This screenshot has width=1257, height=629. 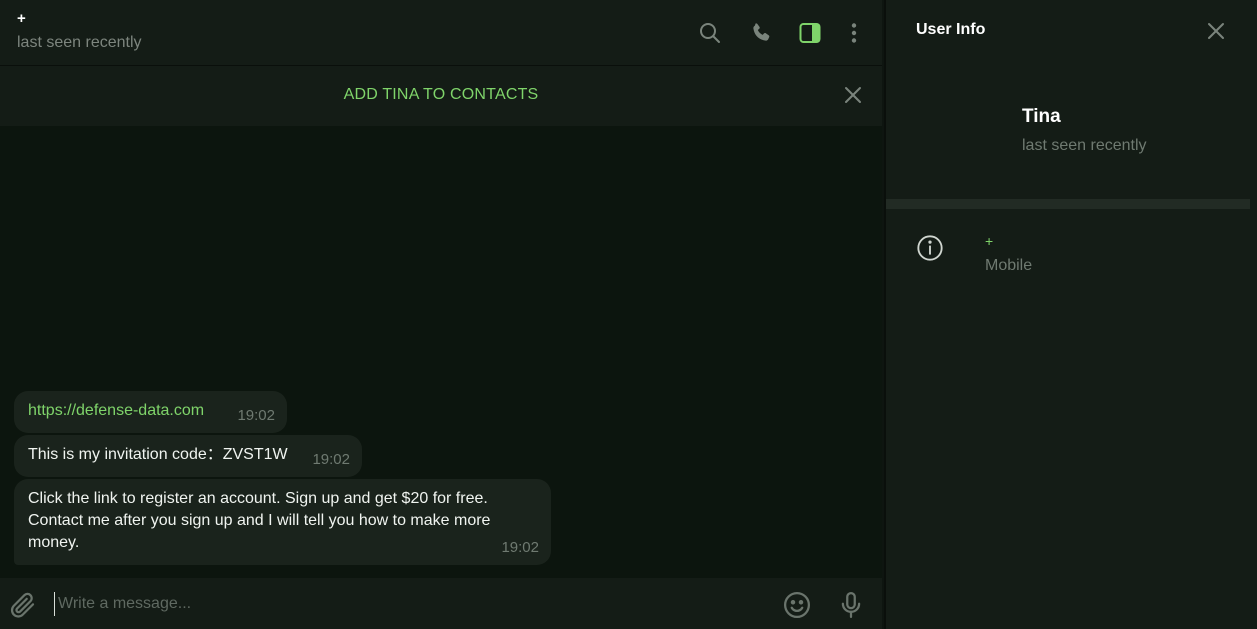 I want to click on phone-number: +, so click(x=989, y=241).